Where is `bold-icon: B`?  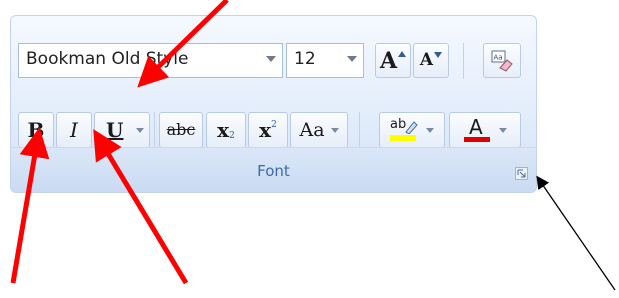 bold-icon: B is located at coordinates (36, 130).